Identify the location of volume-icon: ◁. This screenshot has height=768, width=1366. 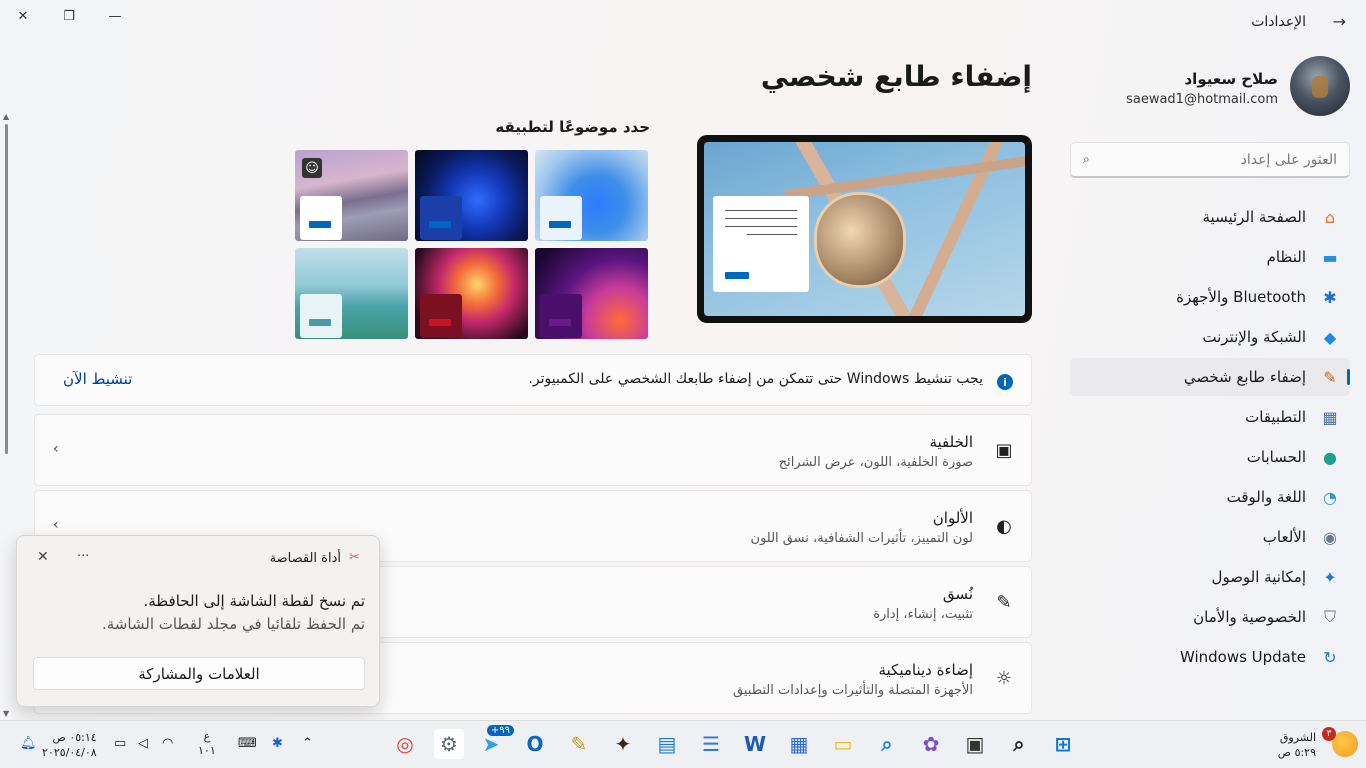
(143, 743).